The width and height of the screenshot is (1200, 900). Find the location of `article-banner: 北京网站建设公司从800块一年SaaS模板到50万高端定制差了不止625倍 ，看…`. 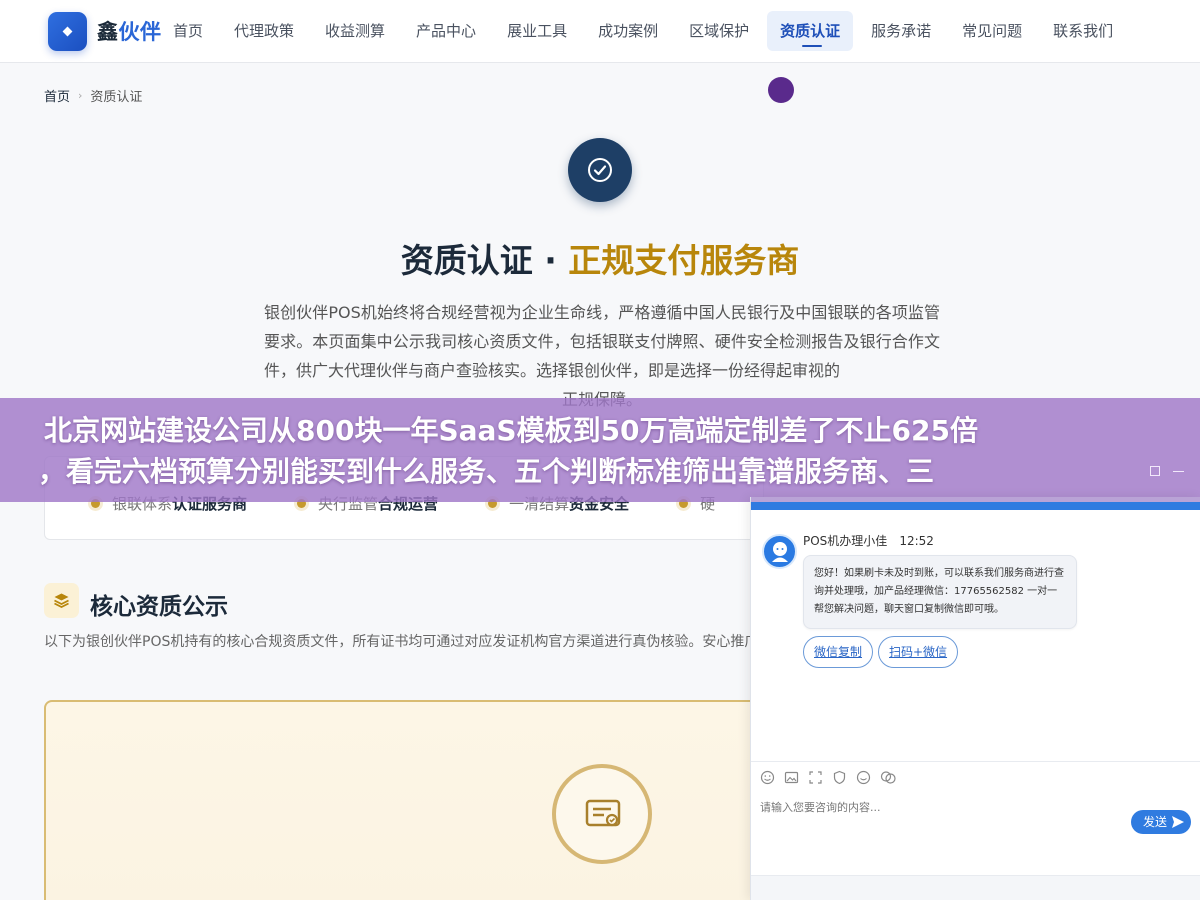

article-banner: 北京网站建设公司从800块一年SaaS模板到50万高端定制差了不止625倍 ，看… is located at coordinates (600, 450).